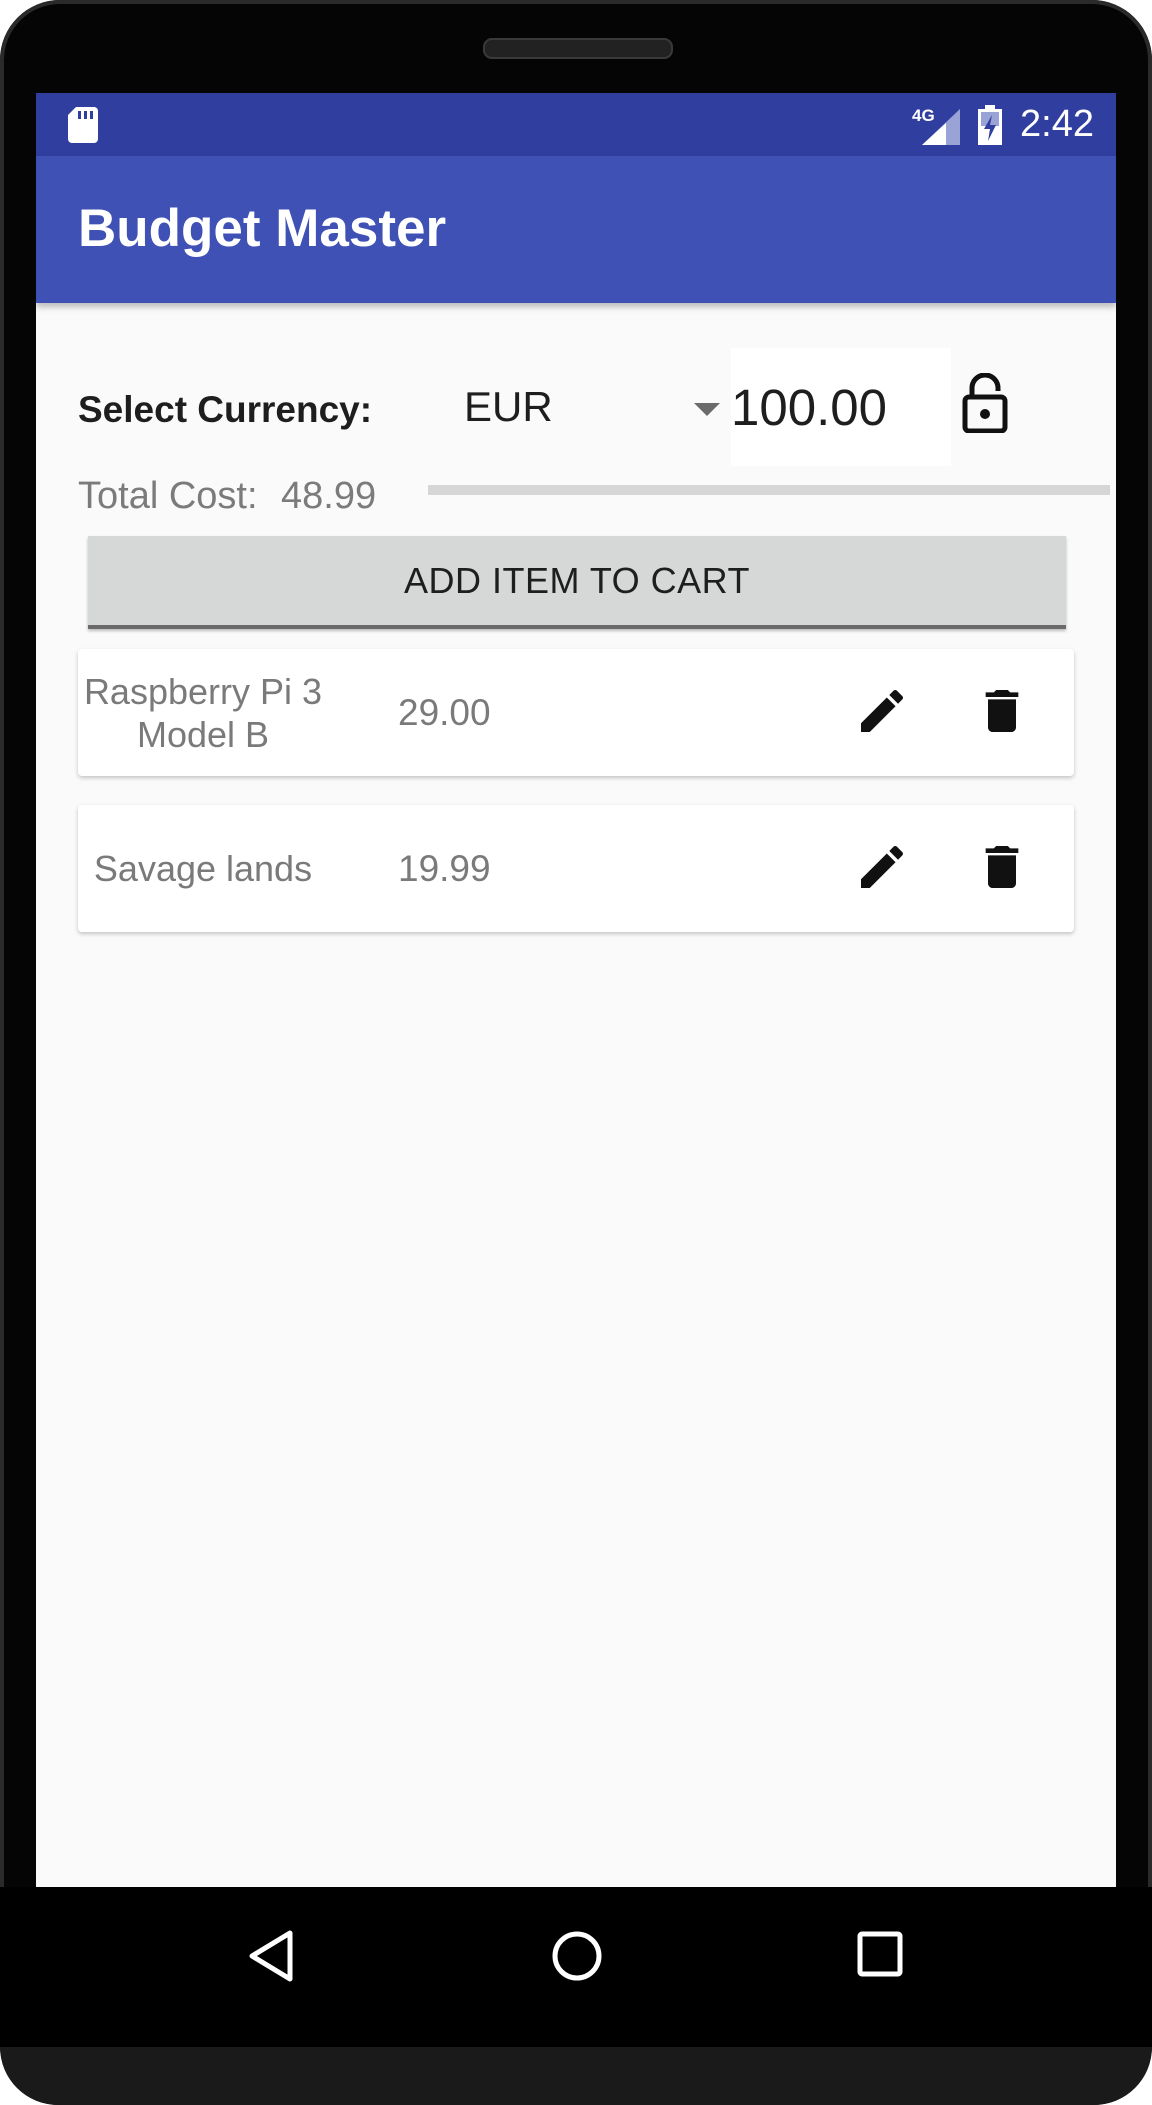  What do you see at coordinates (576, 868) in the screenshot?
I see `list-item: Savage lands 19.99` at bounding box center [576, 868].